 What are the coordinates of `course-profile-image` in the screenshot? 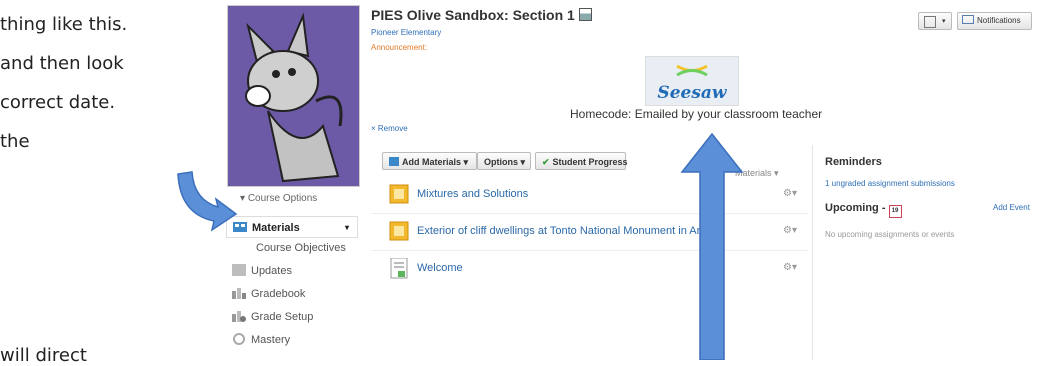 It's located at (293, 96).